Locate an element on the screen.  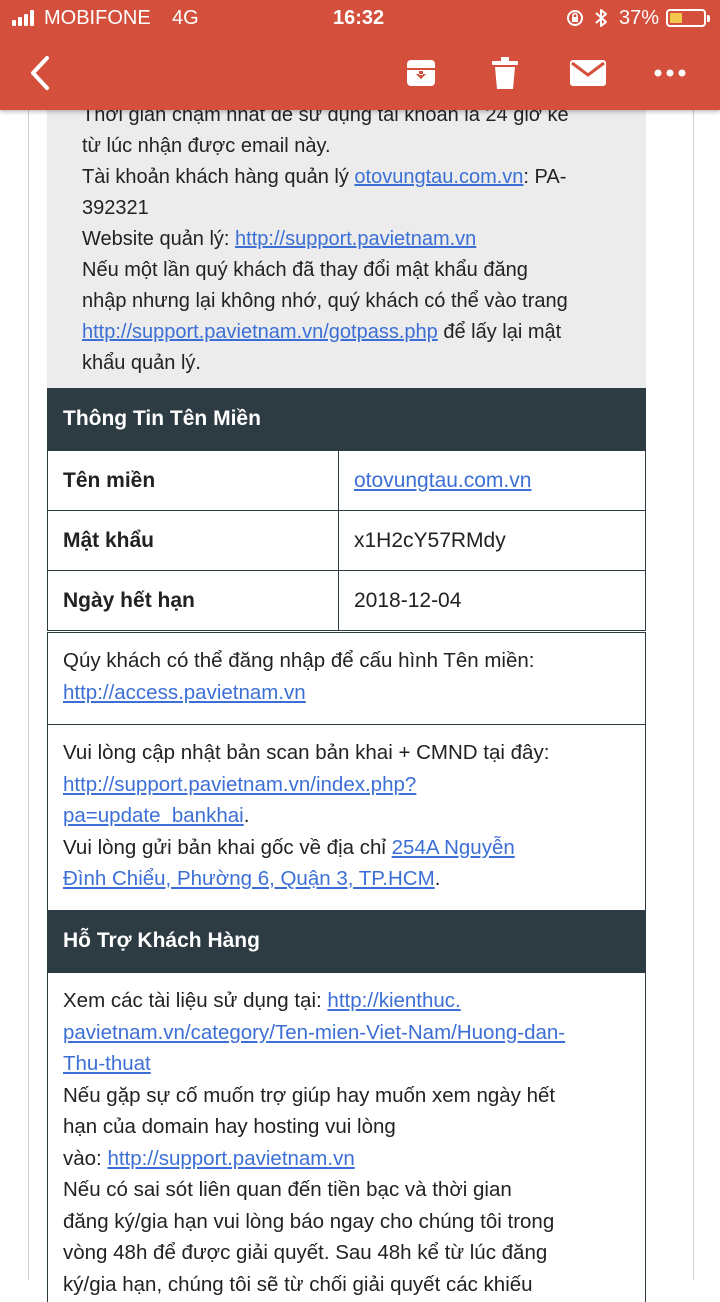
email-frame-left-border is located at coordinates (28, 685).